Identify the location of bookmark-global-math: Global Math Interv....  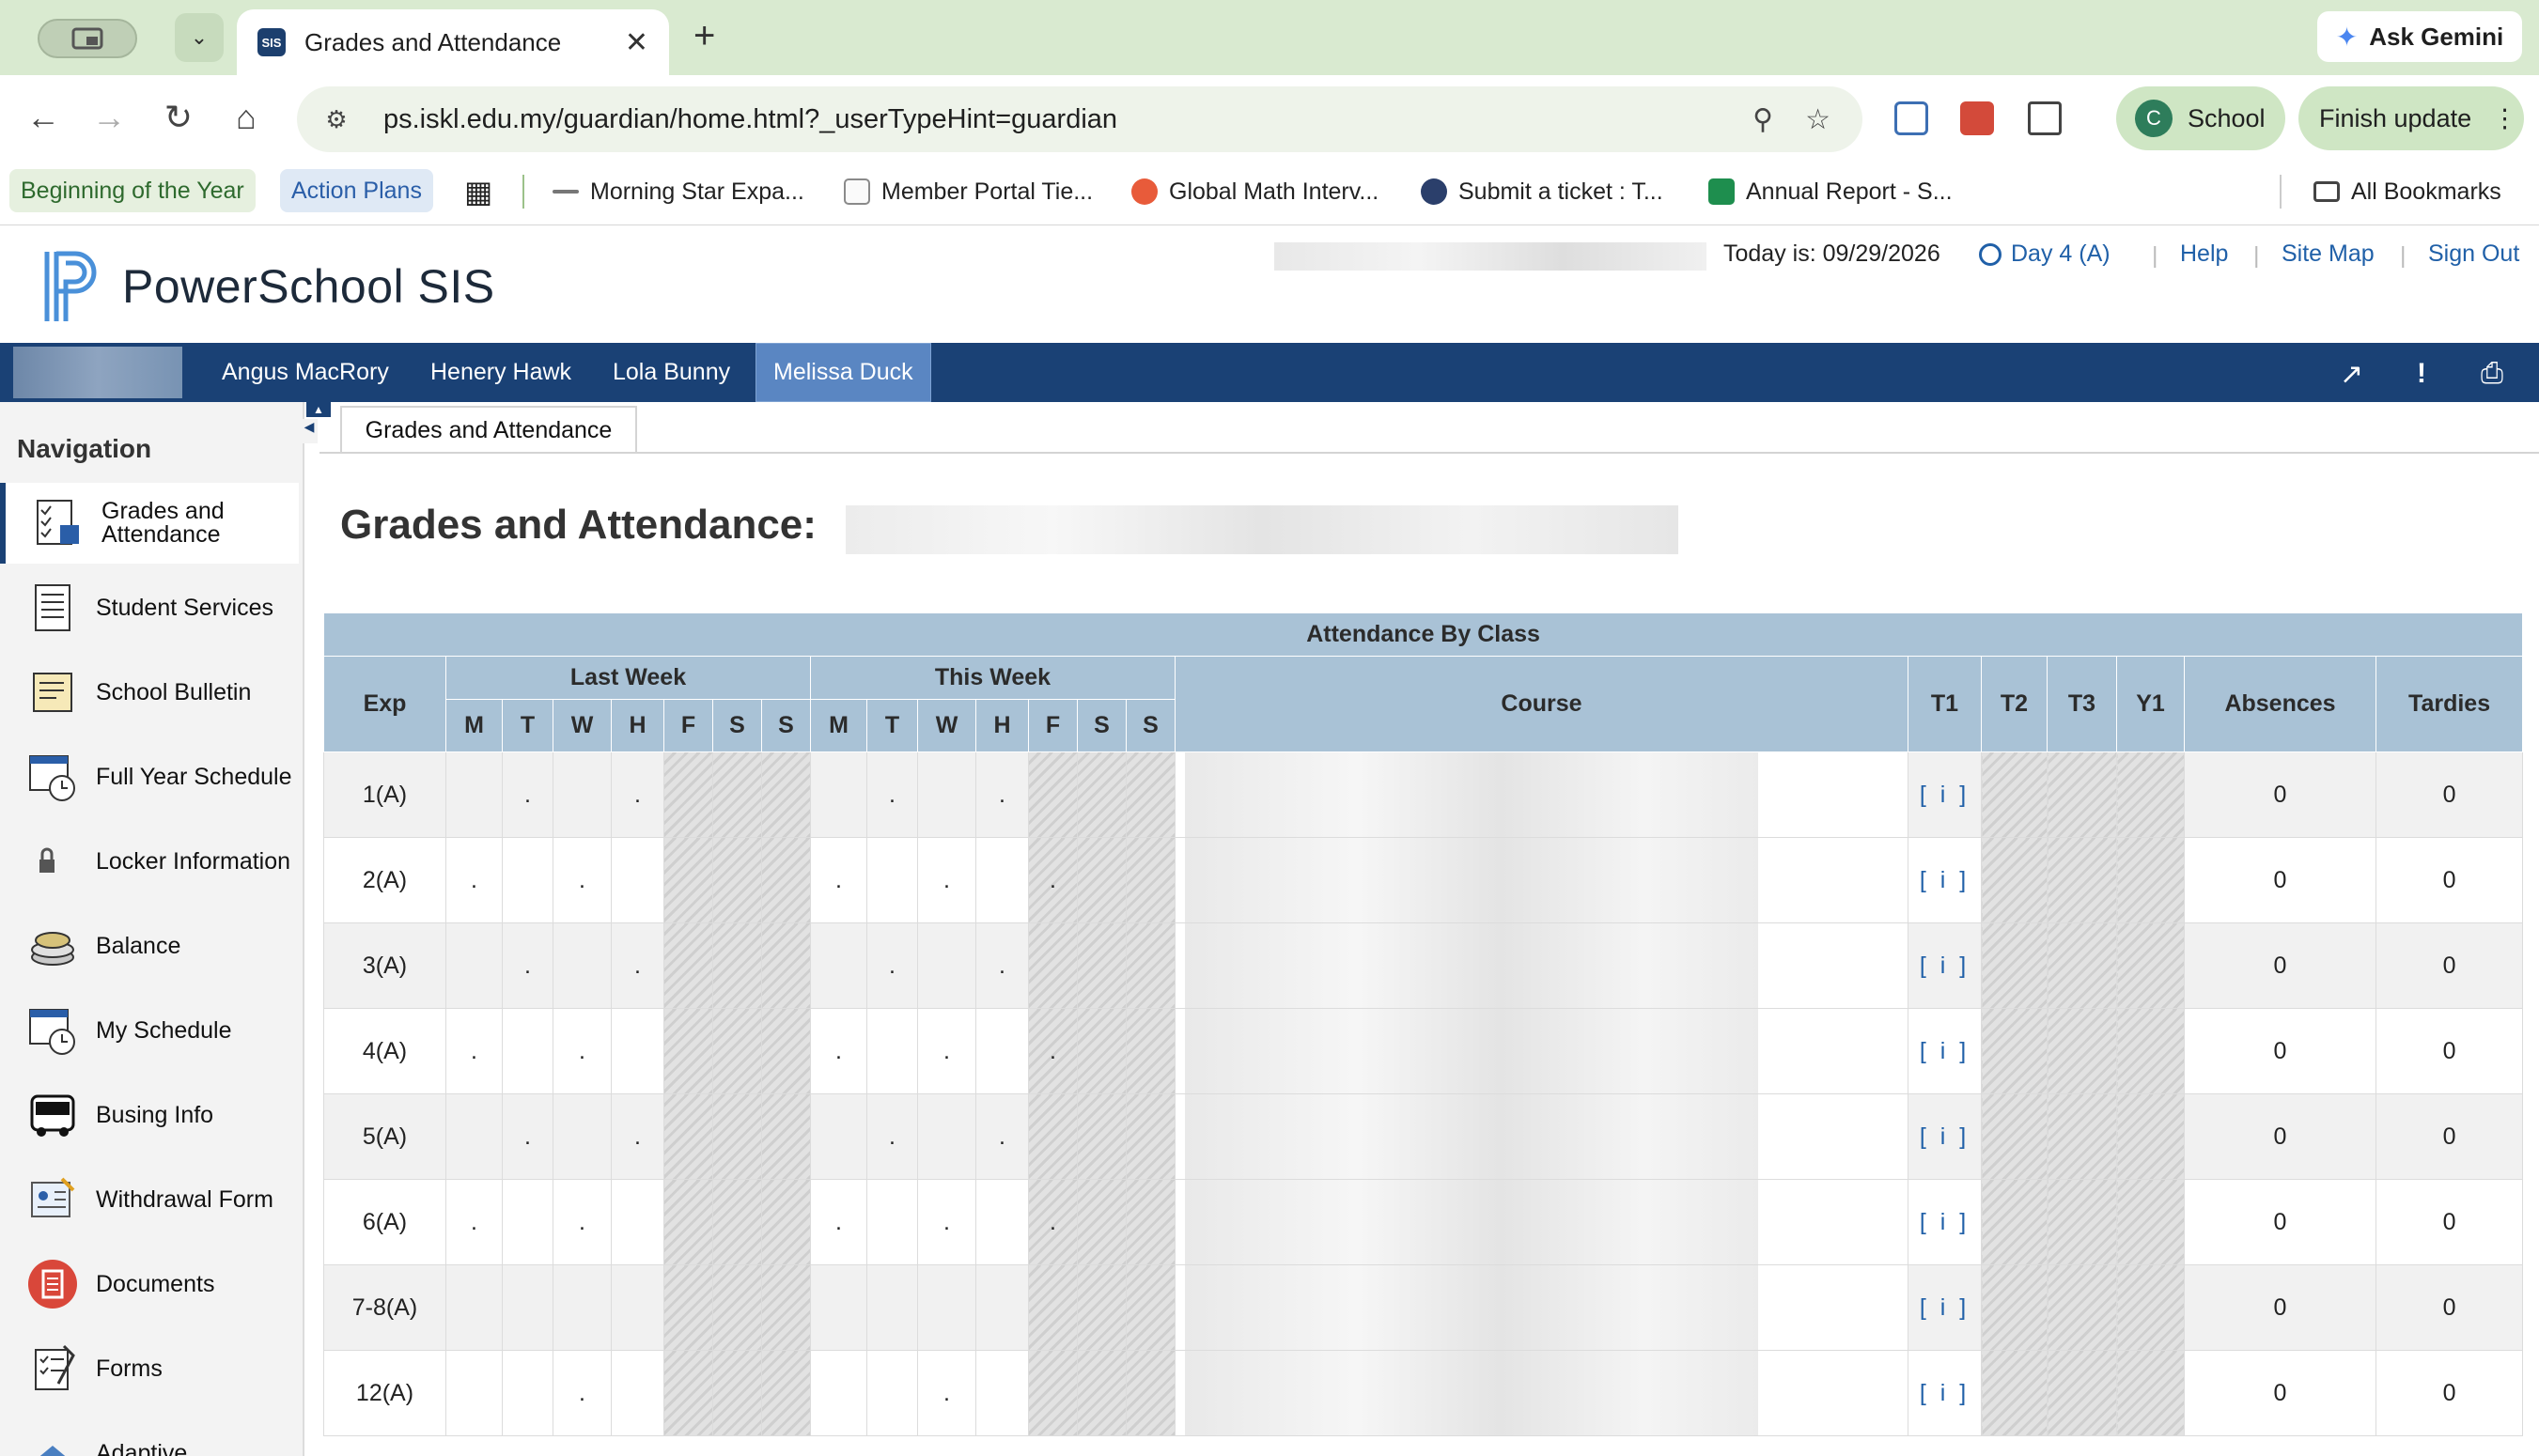
(1255, 191).